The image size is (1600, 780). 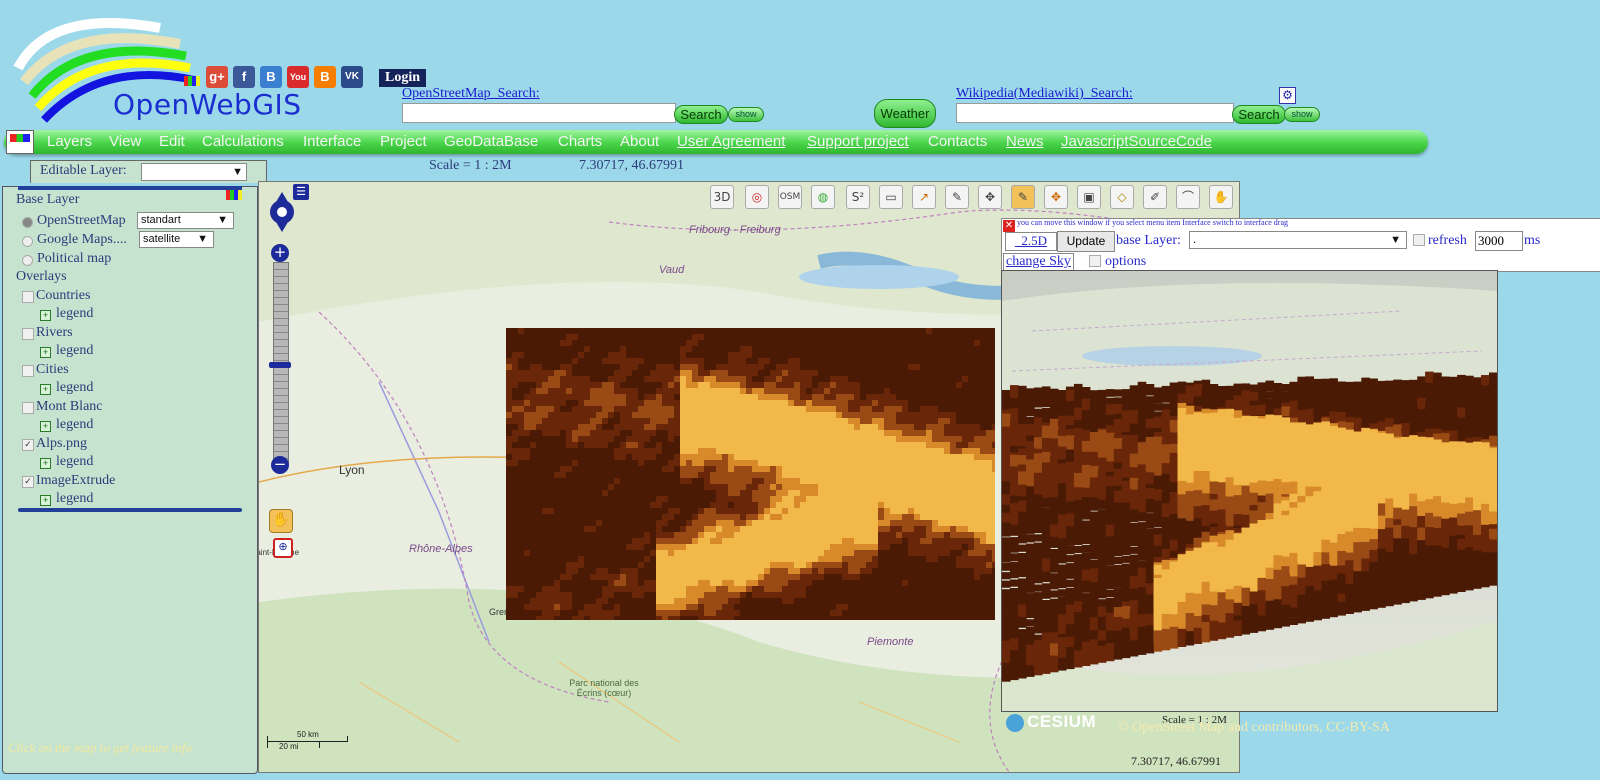 What do you see at coordinates (957, 141) in the screenshot?
I see `menu-contacts: Contacts` at bounding box center [957, 141].